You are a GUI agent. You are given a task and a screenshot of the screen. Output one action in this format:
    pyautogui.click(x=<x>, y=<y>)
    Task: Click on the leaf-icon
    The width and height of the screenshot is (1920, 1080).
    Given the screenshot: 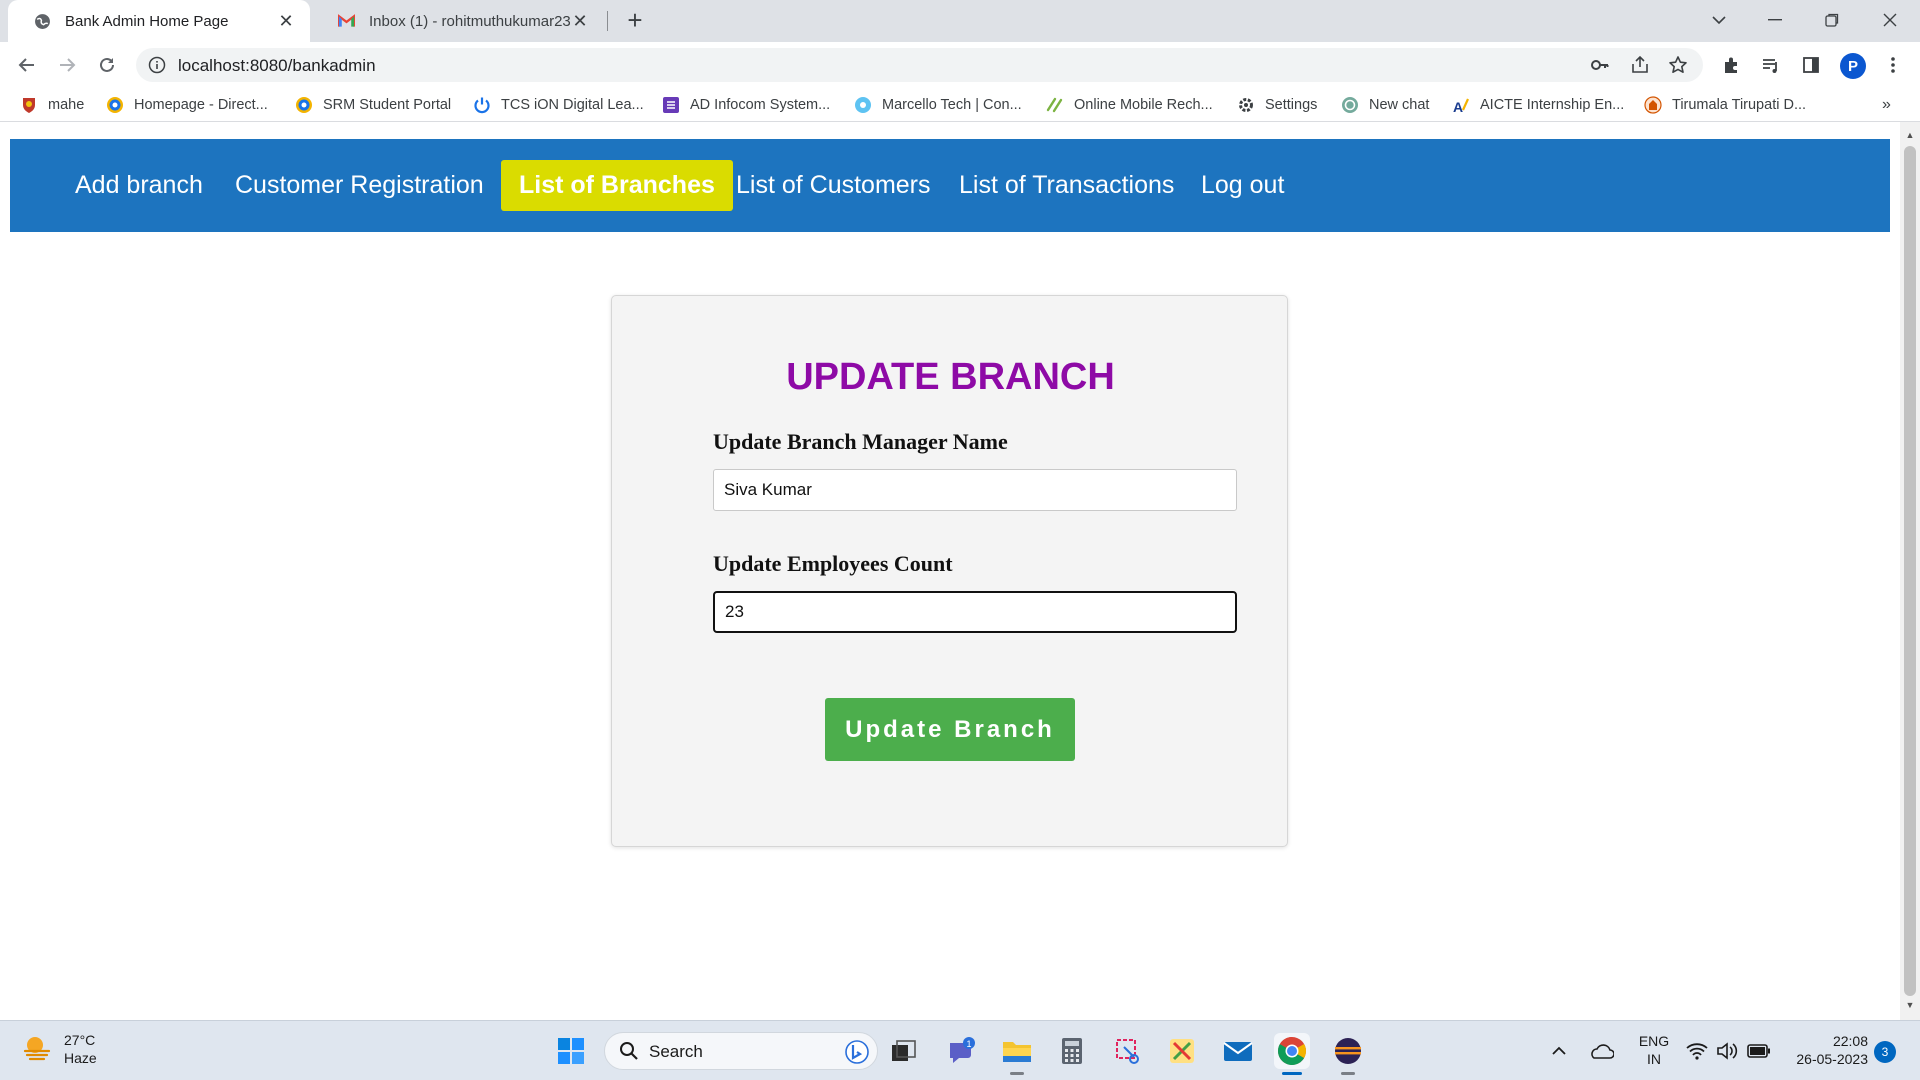 What is the action you would take?
    pyautogui.click(x=1055, y=105)
    